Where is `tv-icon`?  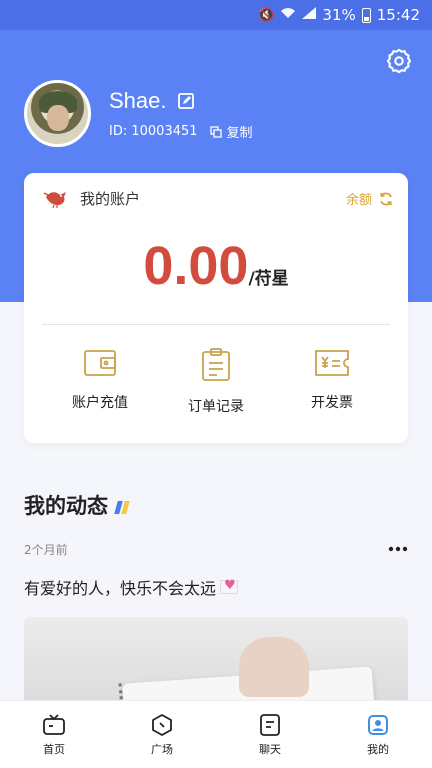
tv-icon is located at coordinates (54, 724).